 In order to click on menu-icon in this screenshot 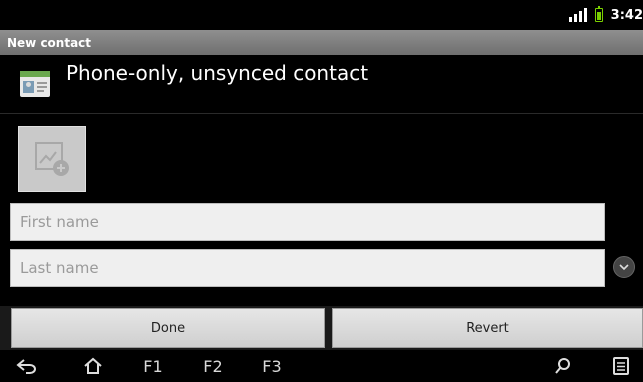, I will do `click(621, 366)`.